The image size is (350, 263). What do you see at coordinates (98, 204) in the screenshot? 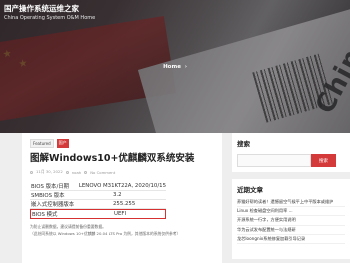
I see `table-row: 嵌入式控制器版本 255.255` at bounding box center [98, 204].